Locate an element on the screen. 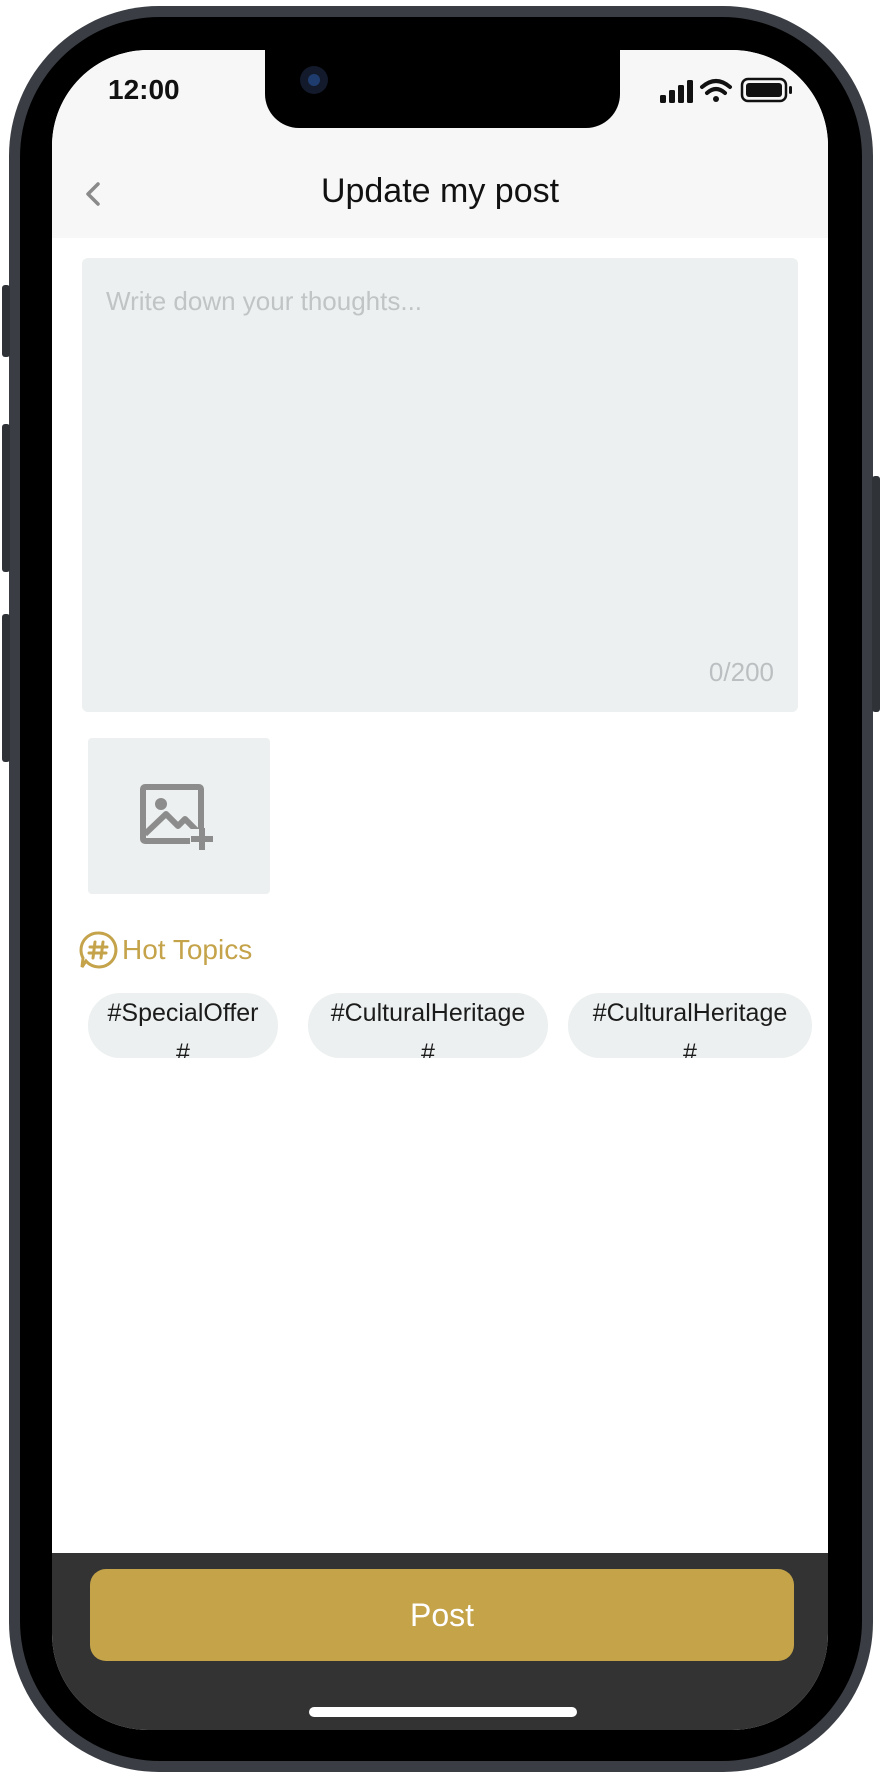  status-icons is located at coordinates (730, 90).